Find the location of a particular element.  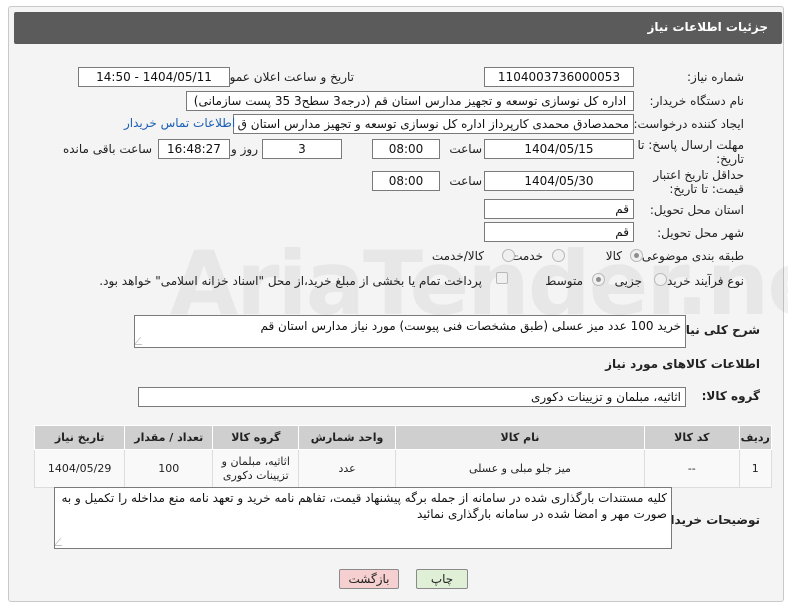

price-validity-date-field: 1404/05/30 is located at coordinates (559, 181).